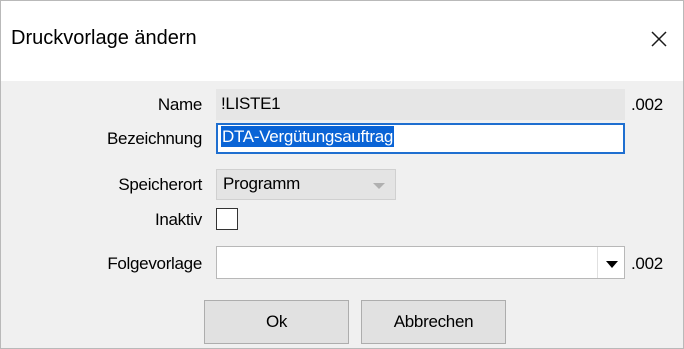 The width and height of the screenshot is (684, 349). What do you see at coordinates (154, 263) in the screenshot?
I see `folgevorlage-label: Folgevorlage` at bounding box center [154, 263].